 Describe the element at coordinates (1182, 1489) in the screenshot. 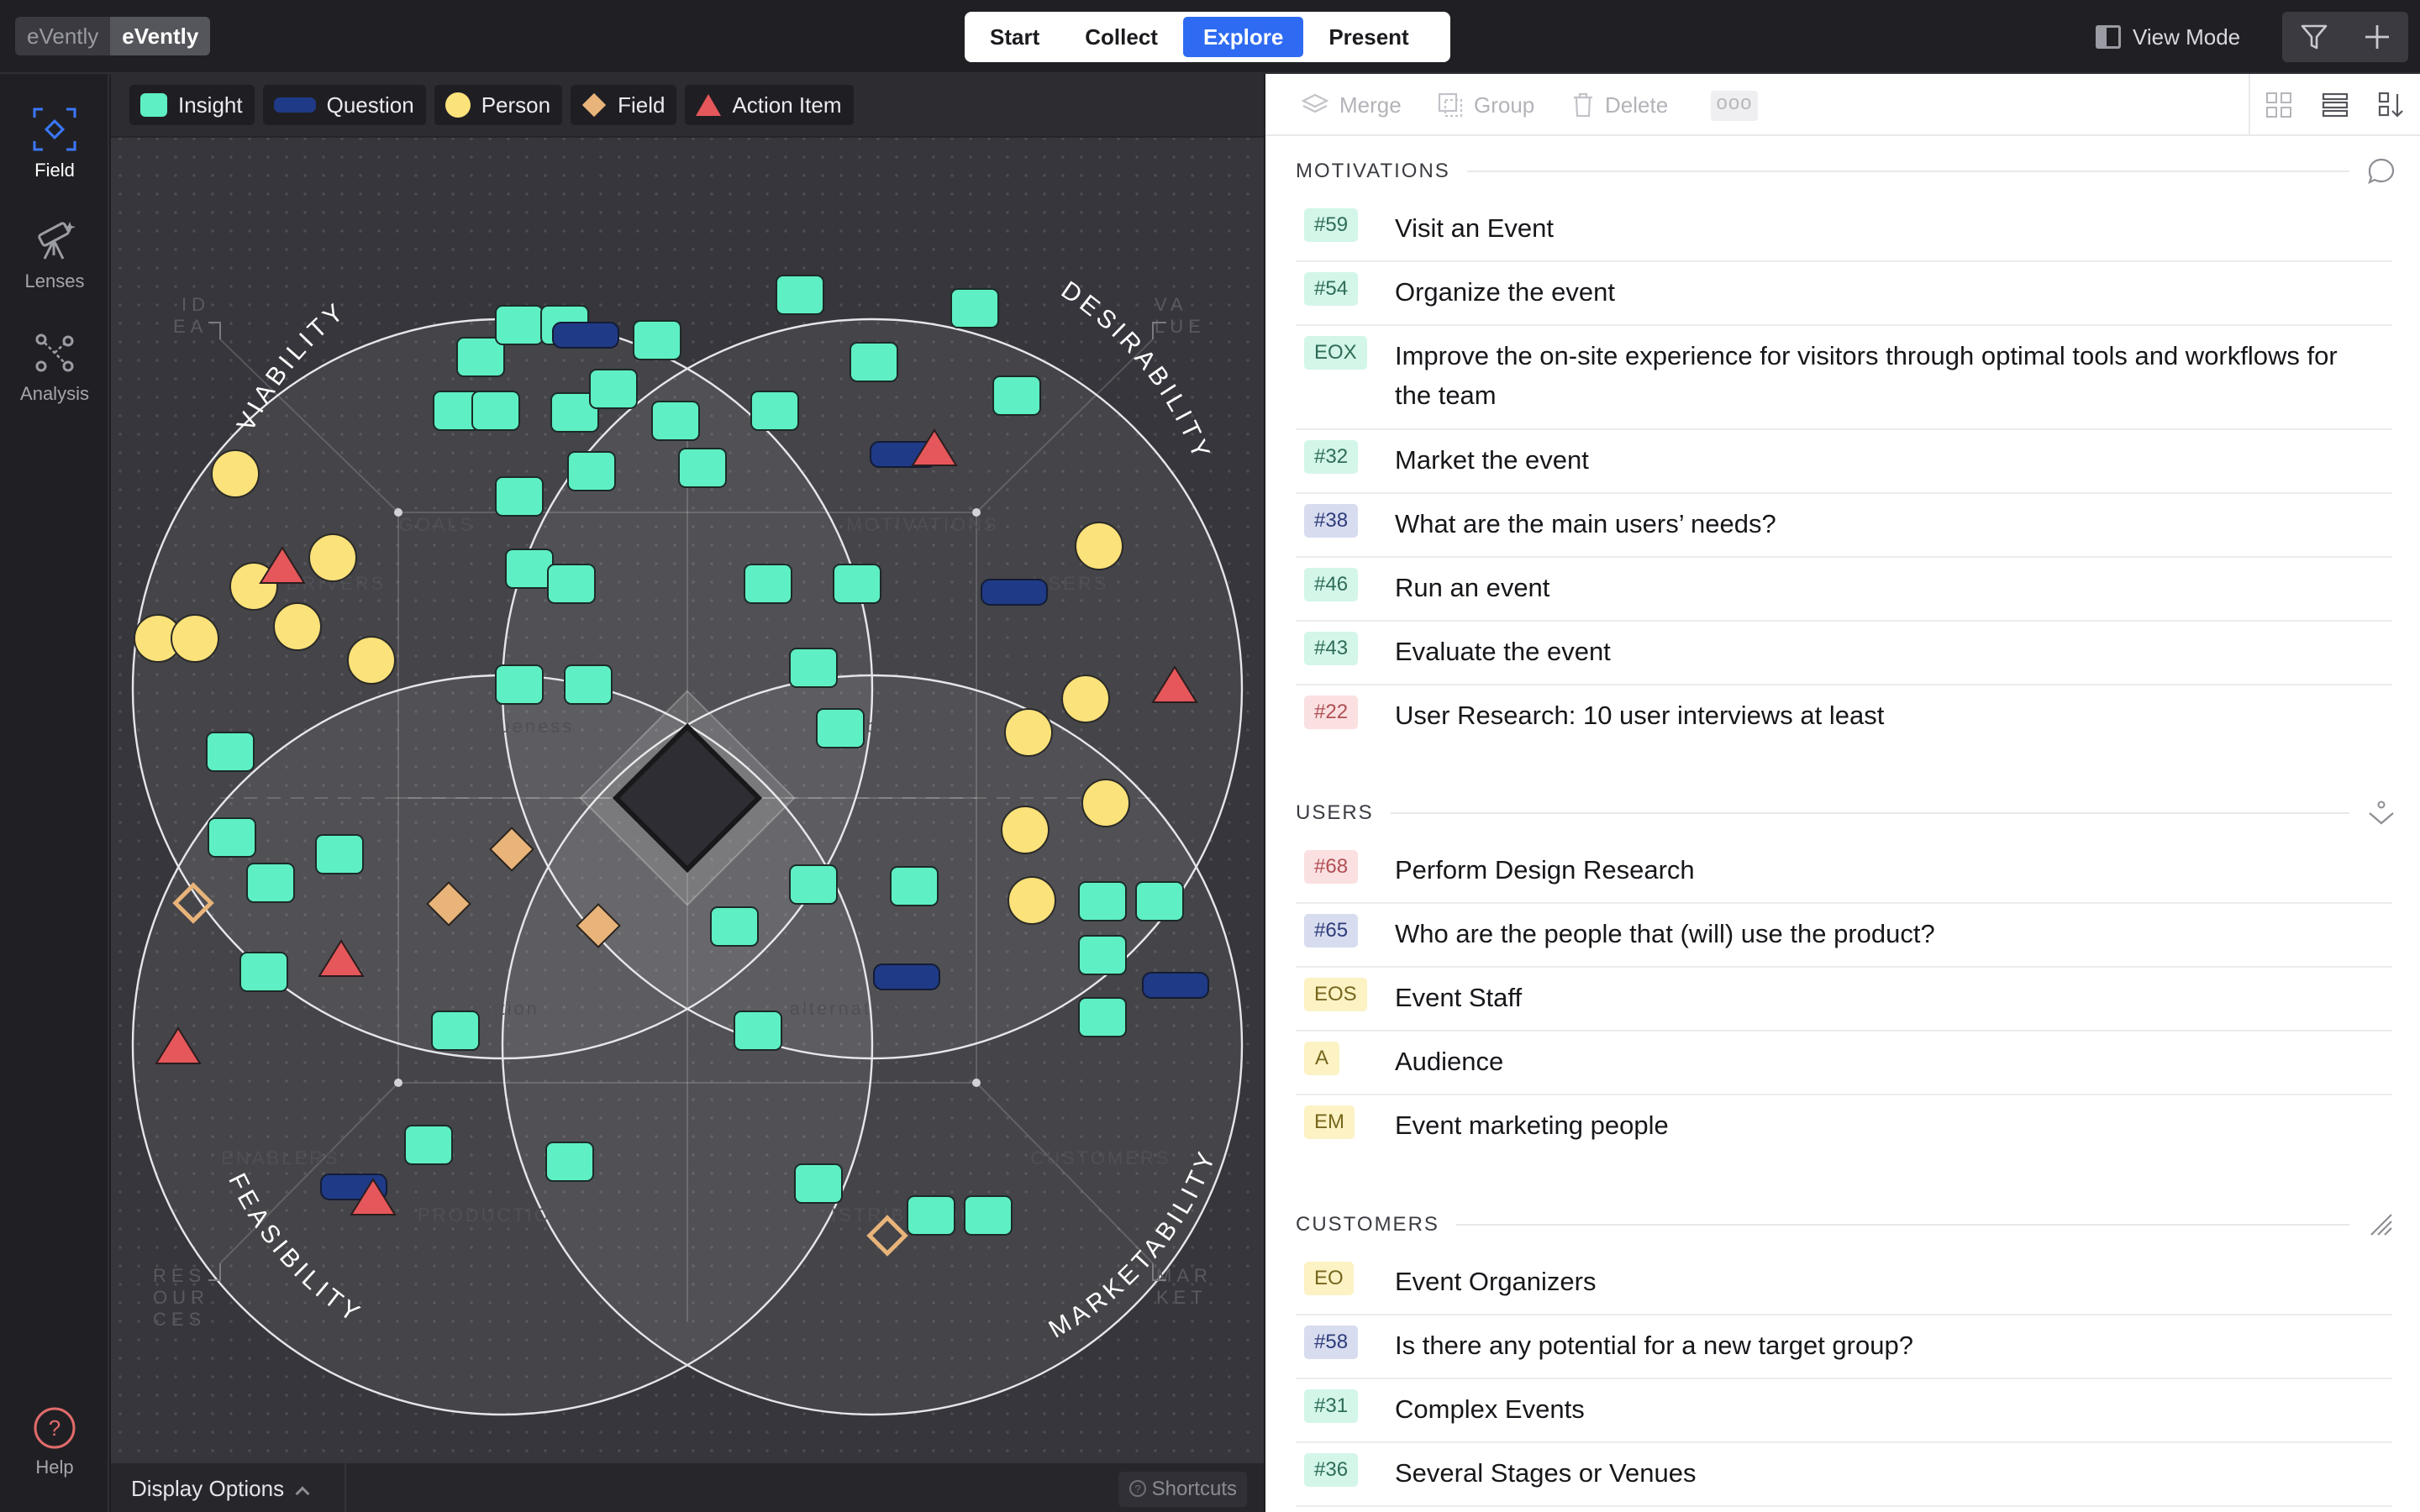

I see `shortcuts-button: ? Shortcuts` at that location.